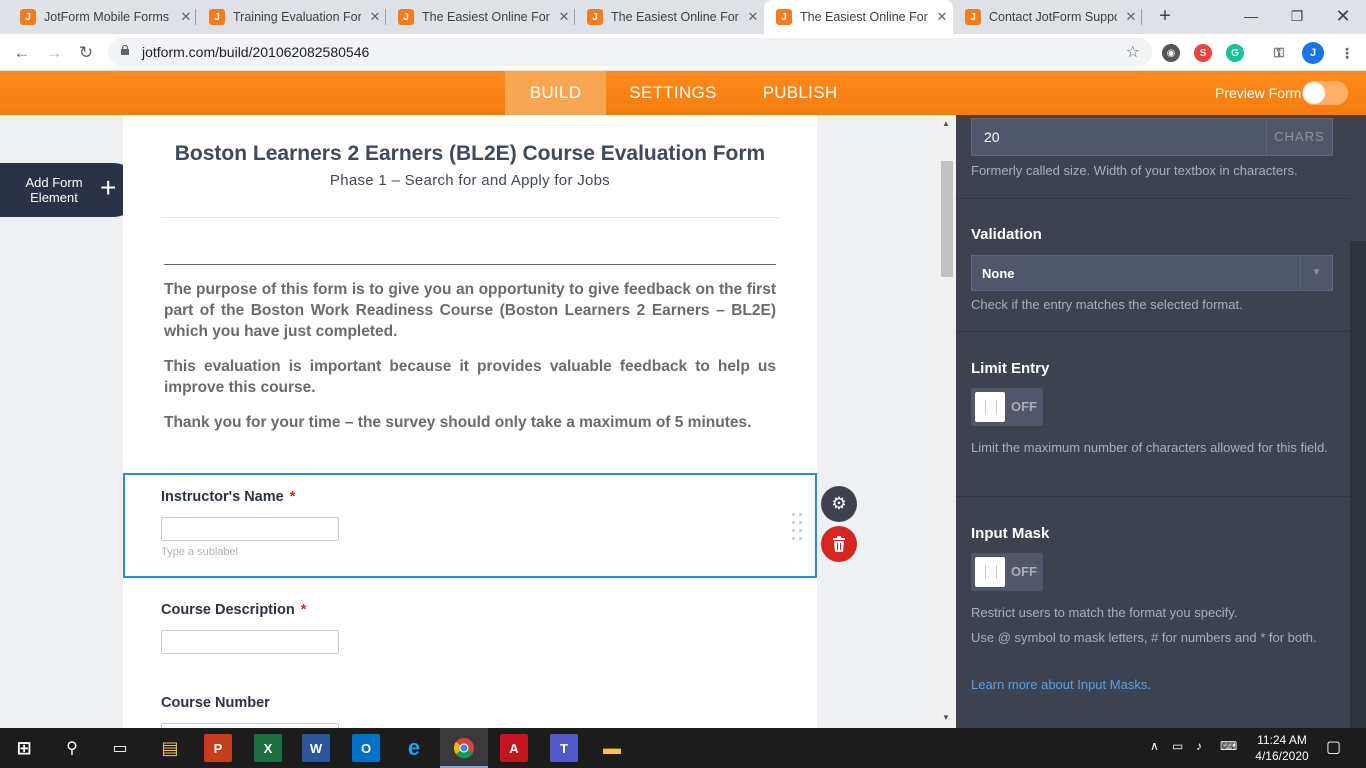 This screenshot has width=1366, height=768. I want to click on system-clock: 11:24 AM 4/16/2020, so click(1282, 748).